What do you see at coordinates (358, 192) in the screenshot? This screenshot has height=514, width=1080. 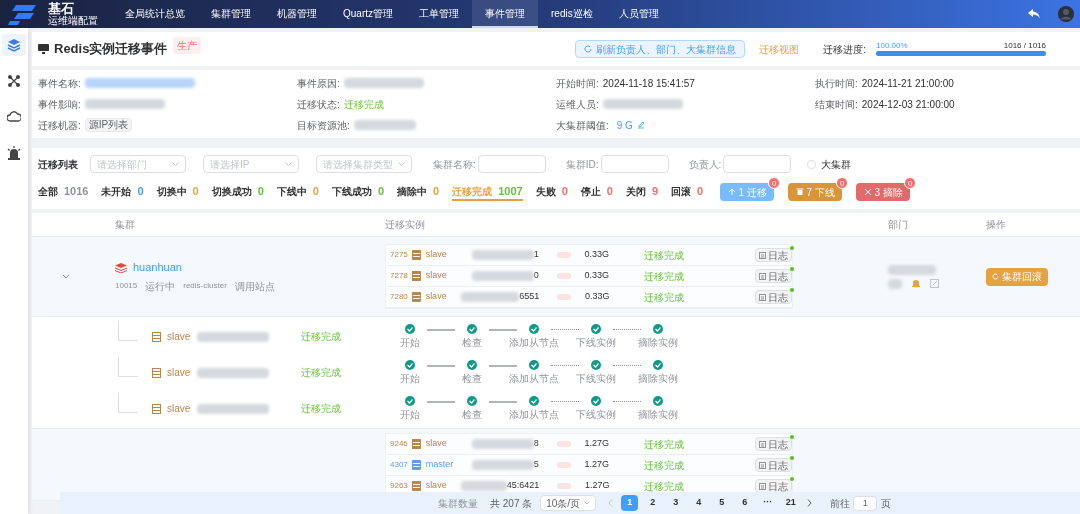 I see `status-tab: 下线成功 0` at bounding box center [358, 192].